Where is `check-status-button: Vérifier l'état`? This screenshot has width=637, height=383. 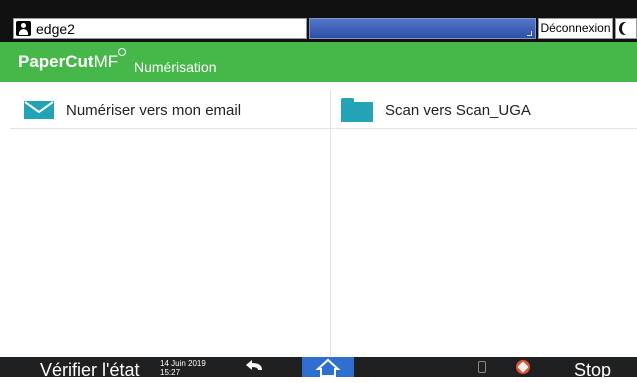
check-status-button: Vérifier l'état is located at coordinates (89, 370).